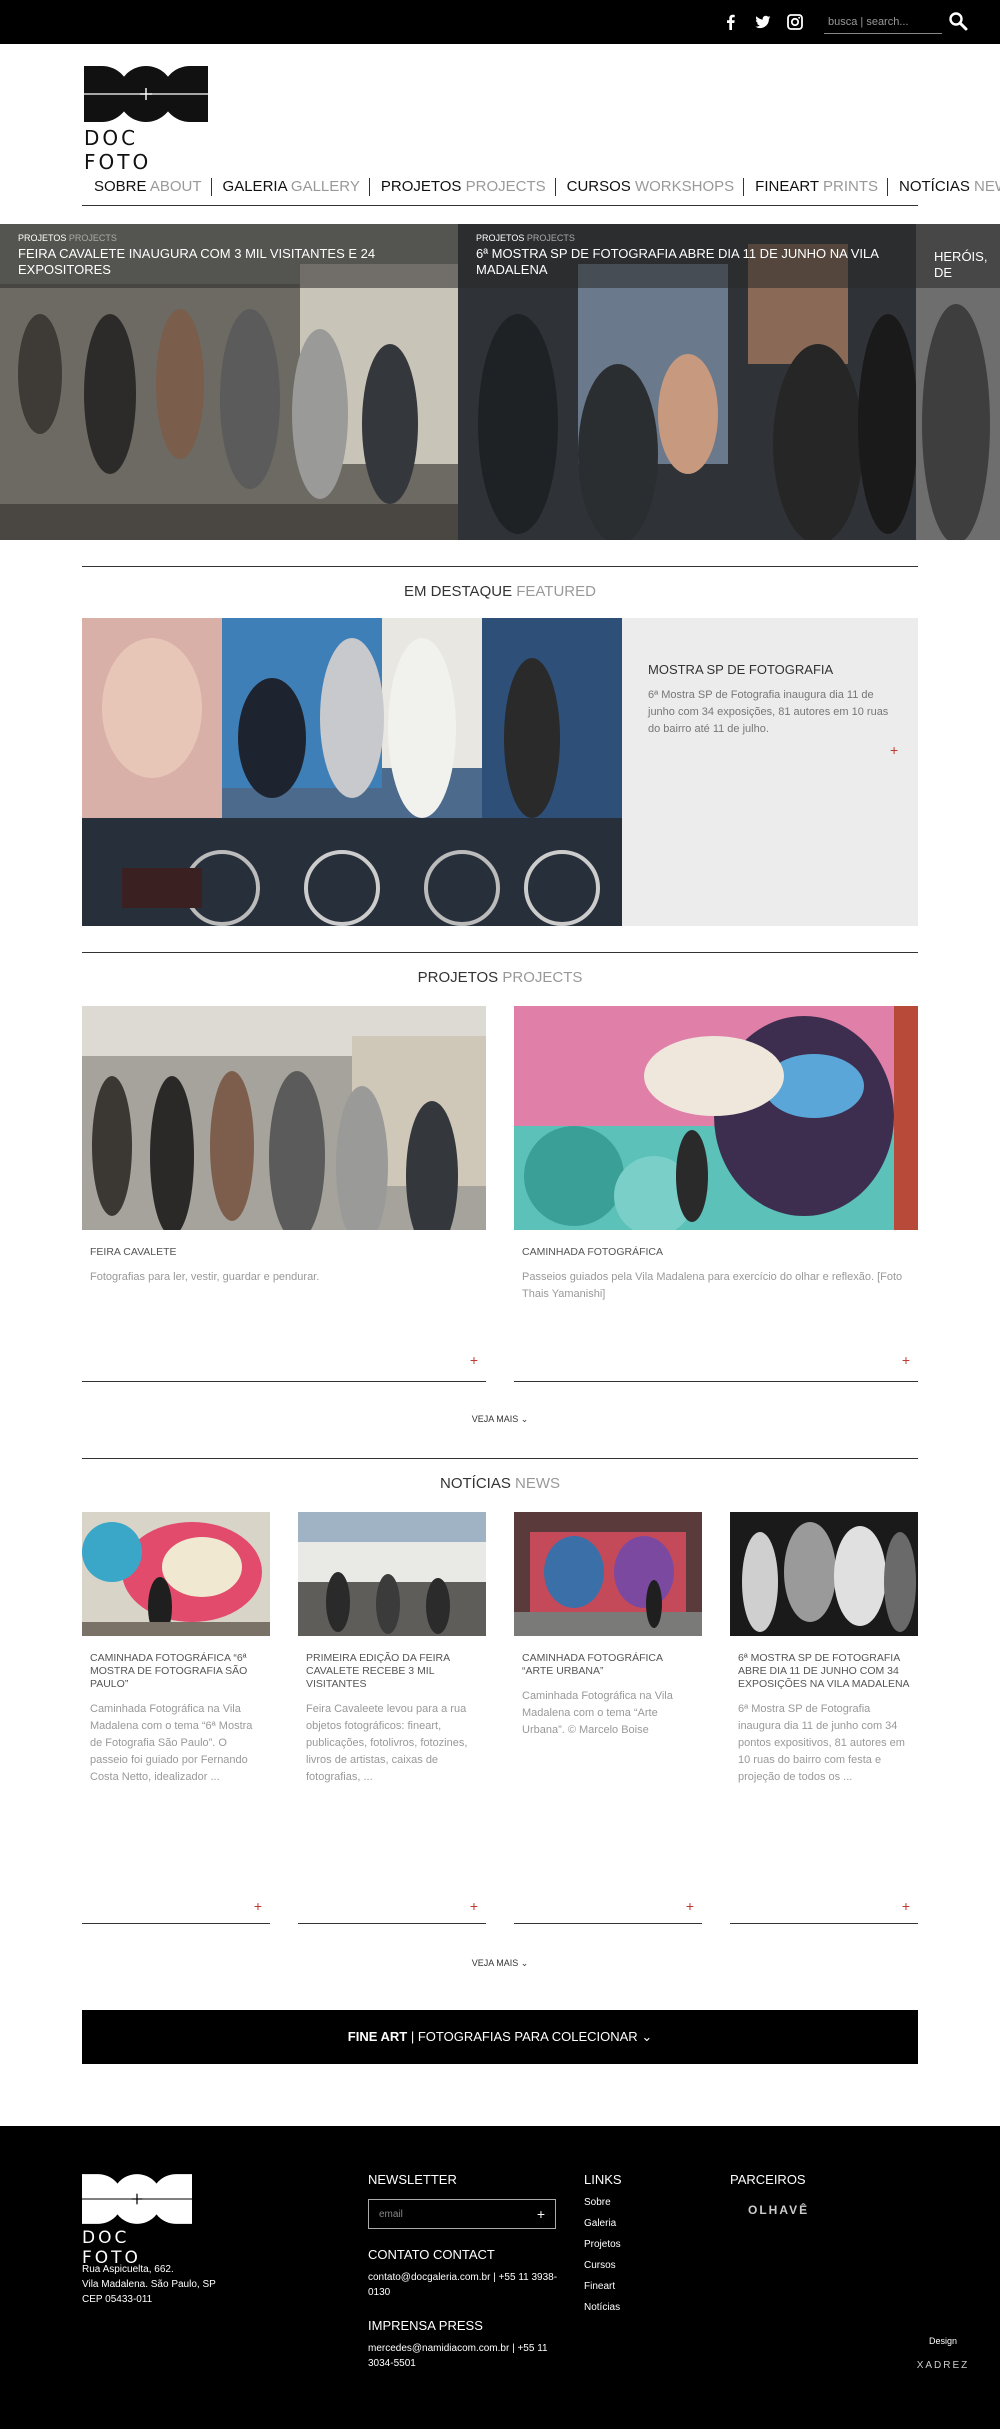 This screenshot has height=2429, width=1000. What do you see at coordinates (592, 1664) in the screenshot?
I see `news-title: CAMINHADA FOTOGRÁFICA “ARTE URBANA”` at bounding box center [592, 1664].